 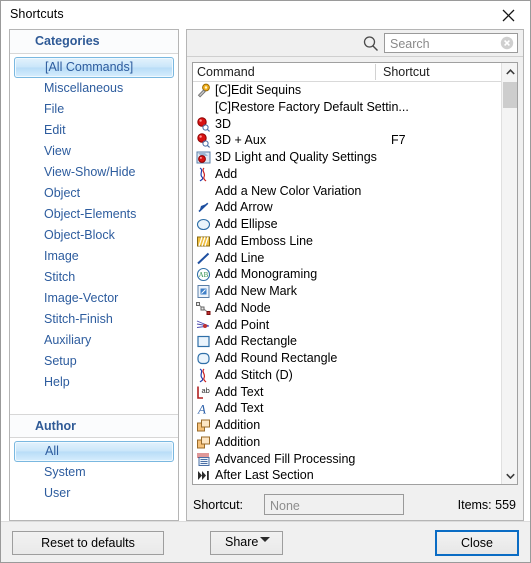 What do you see at coordinates (81, 298) in the screenshot?
I see `category-item-label: Image-Vector` at bounding box center [81, 298].